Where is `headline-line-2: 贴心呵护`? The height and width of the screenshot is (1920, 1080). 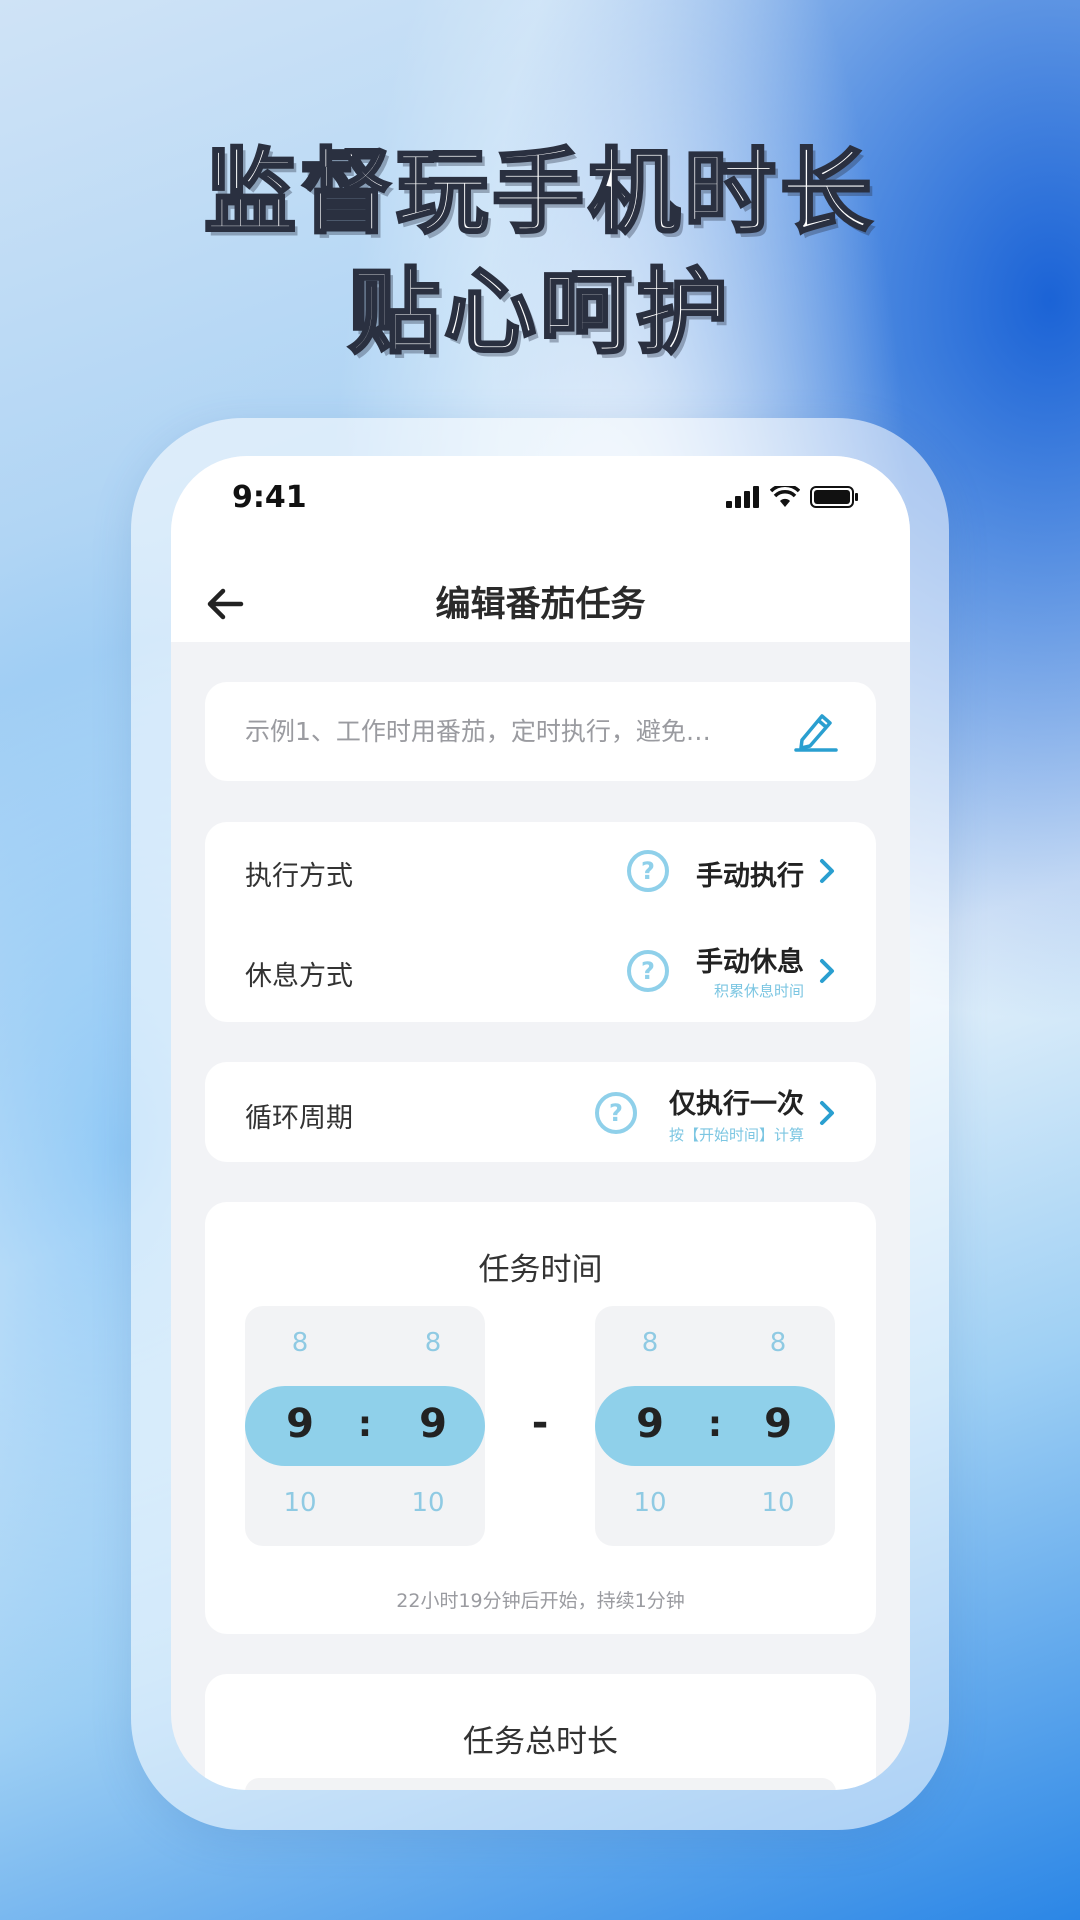 headline-line-2: 贴心呵护 is located at coordinates (539, 313).